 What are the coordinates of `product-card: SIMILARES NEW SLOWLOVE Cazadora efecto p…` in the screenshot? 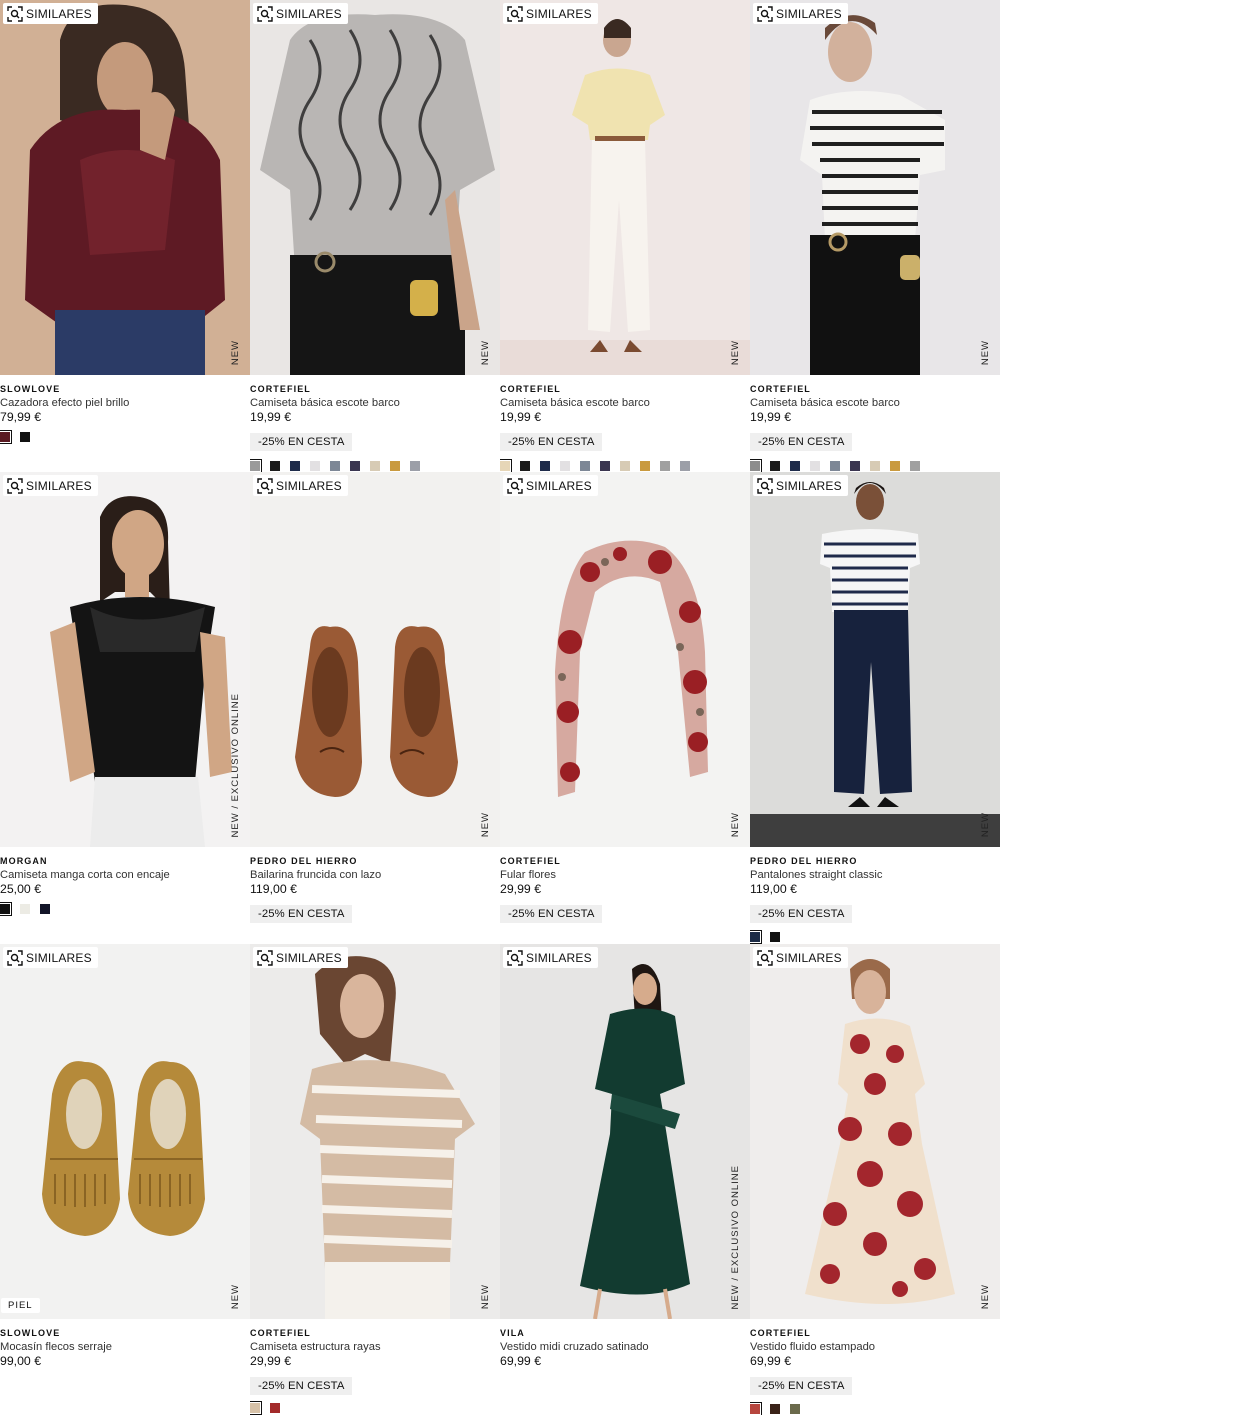 It's located at (125, 236).